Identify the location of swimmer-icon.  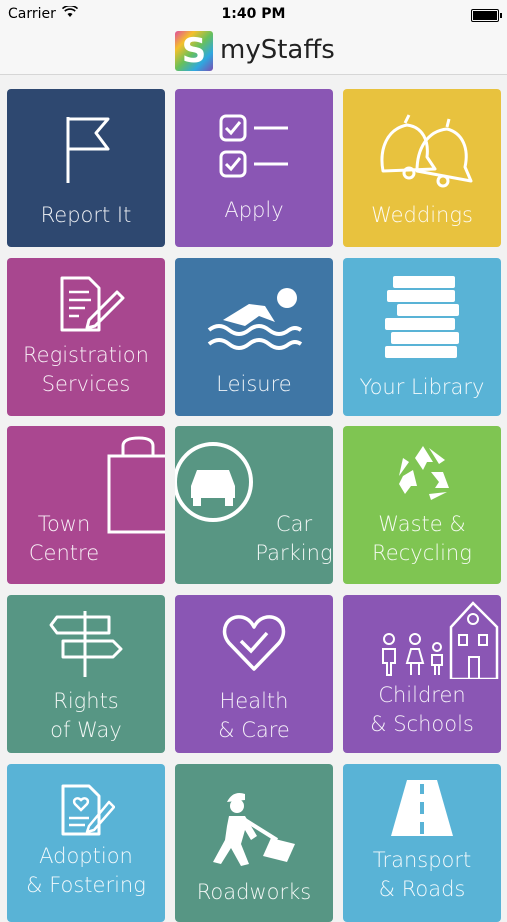
(255, 319).